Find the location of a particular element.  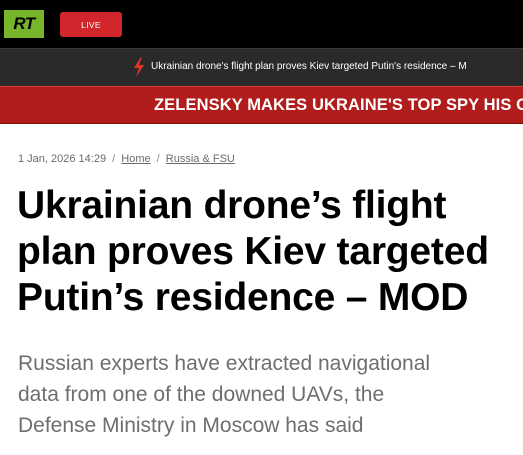

headline-line: Ukrainian drone’s flight is located at coordinates (232, 205).